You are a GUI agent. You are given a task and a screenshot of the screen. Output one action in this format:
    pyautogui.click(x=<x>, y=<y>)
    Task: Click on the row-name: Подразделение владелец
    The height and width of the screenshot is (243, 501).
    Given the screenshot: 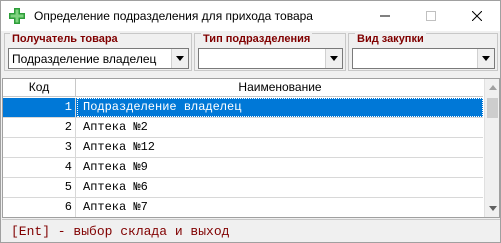 What is the action you would take?
    pyautogui.click(x=280, y=107)
    